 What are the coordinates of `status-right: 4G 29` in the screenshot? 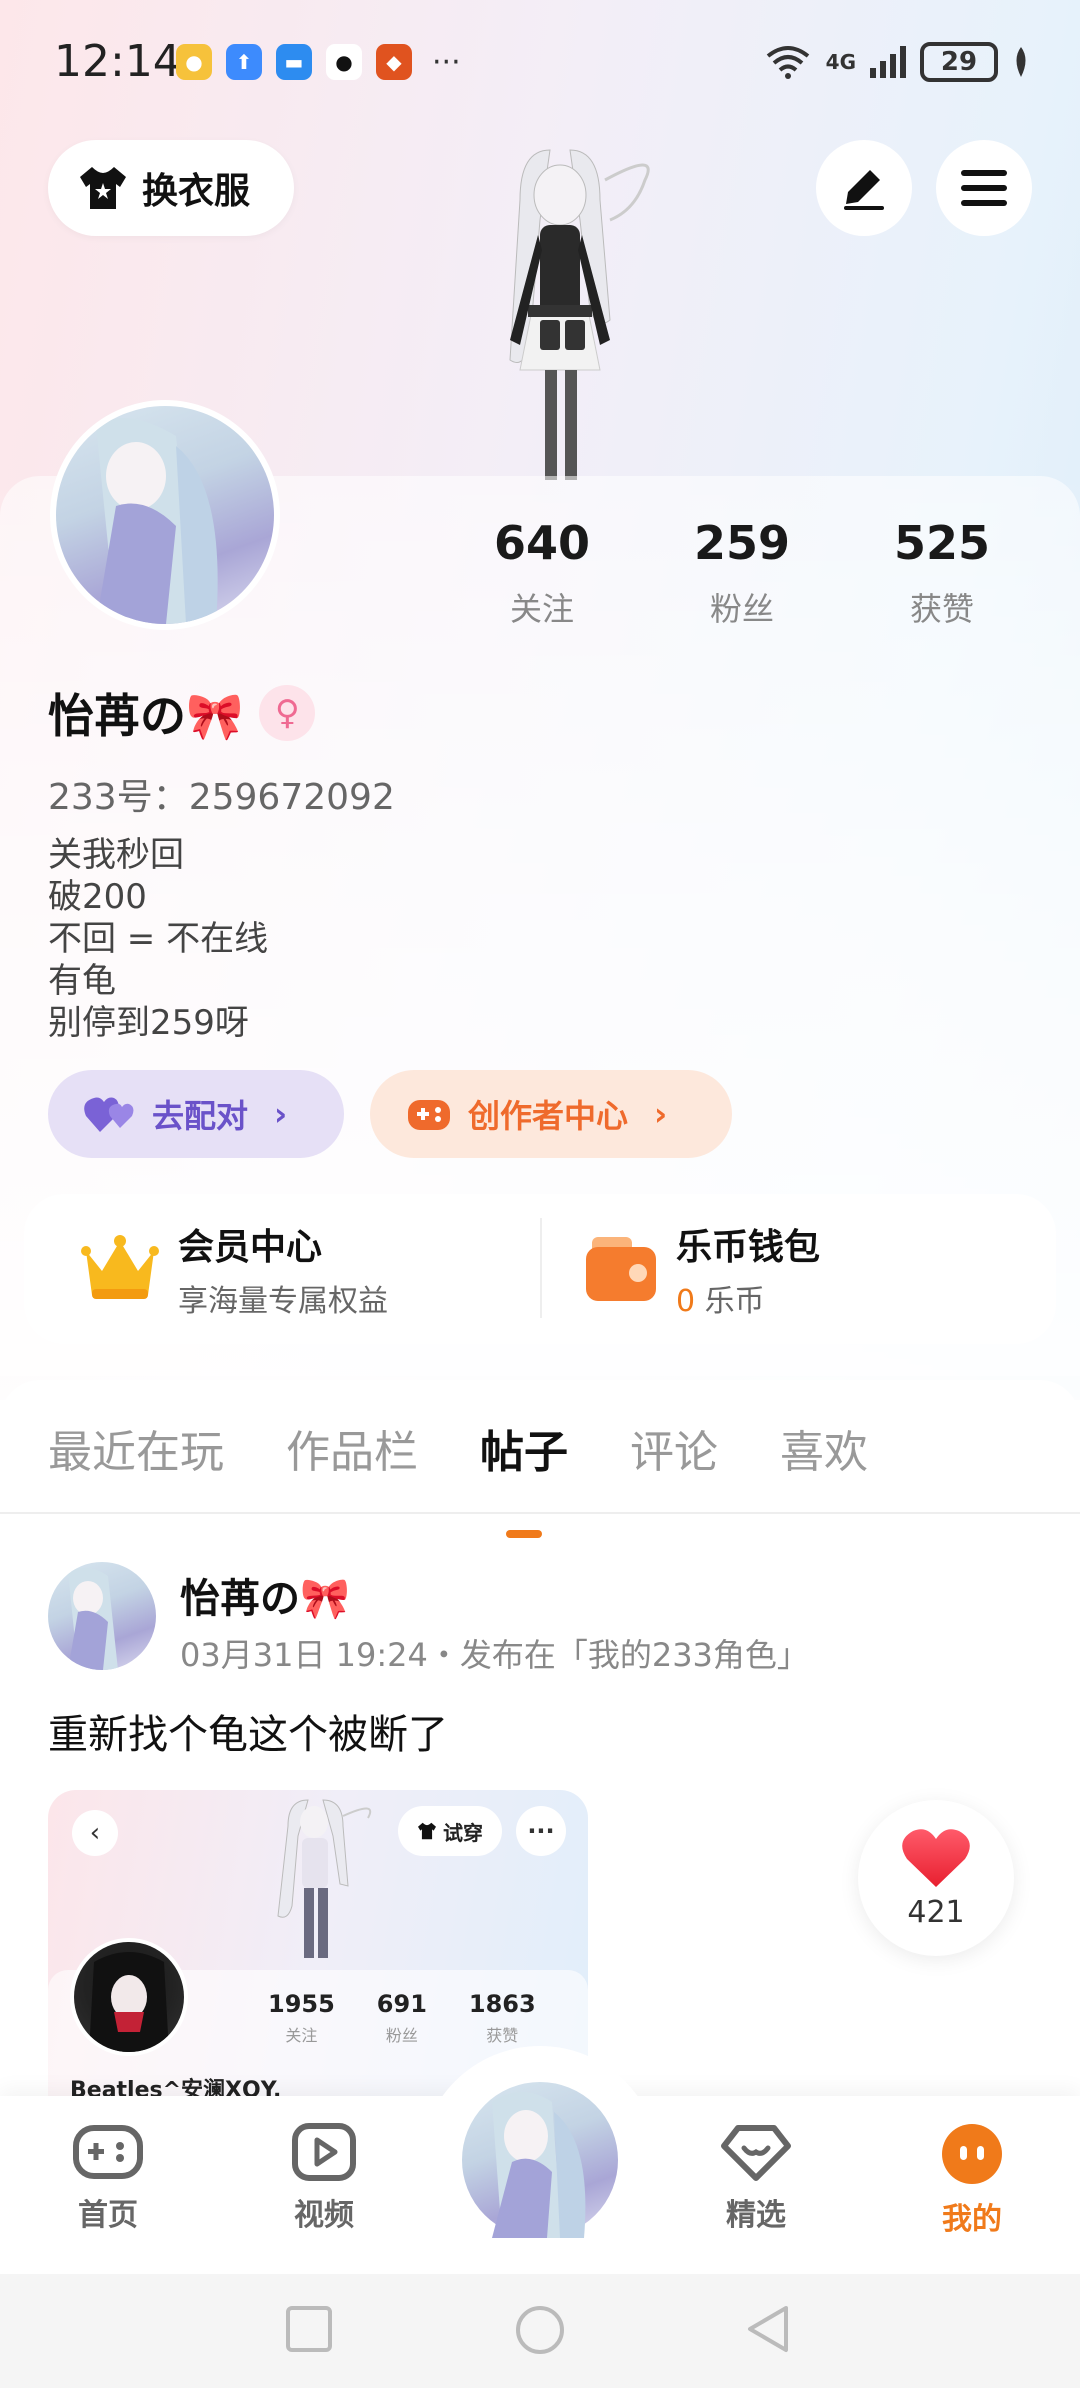 It's located at (897, 62).